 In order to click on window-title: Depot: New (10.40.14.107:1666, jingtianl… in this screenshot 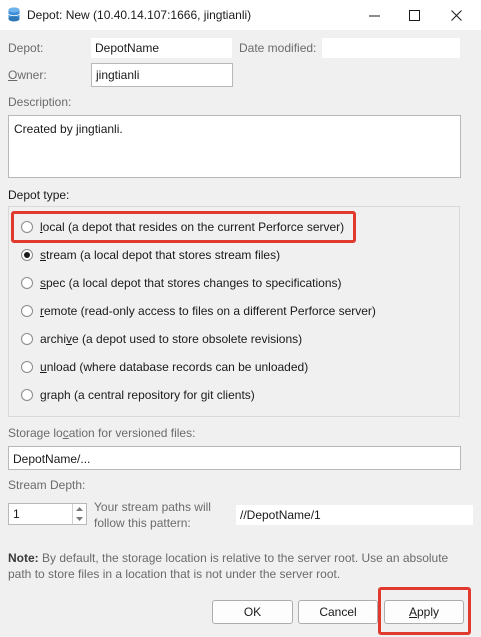, I will do `click(139, 15)`.